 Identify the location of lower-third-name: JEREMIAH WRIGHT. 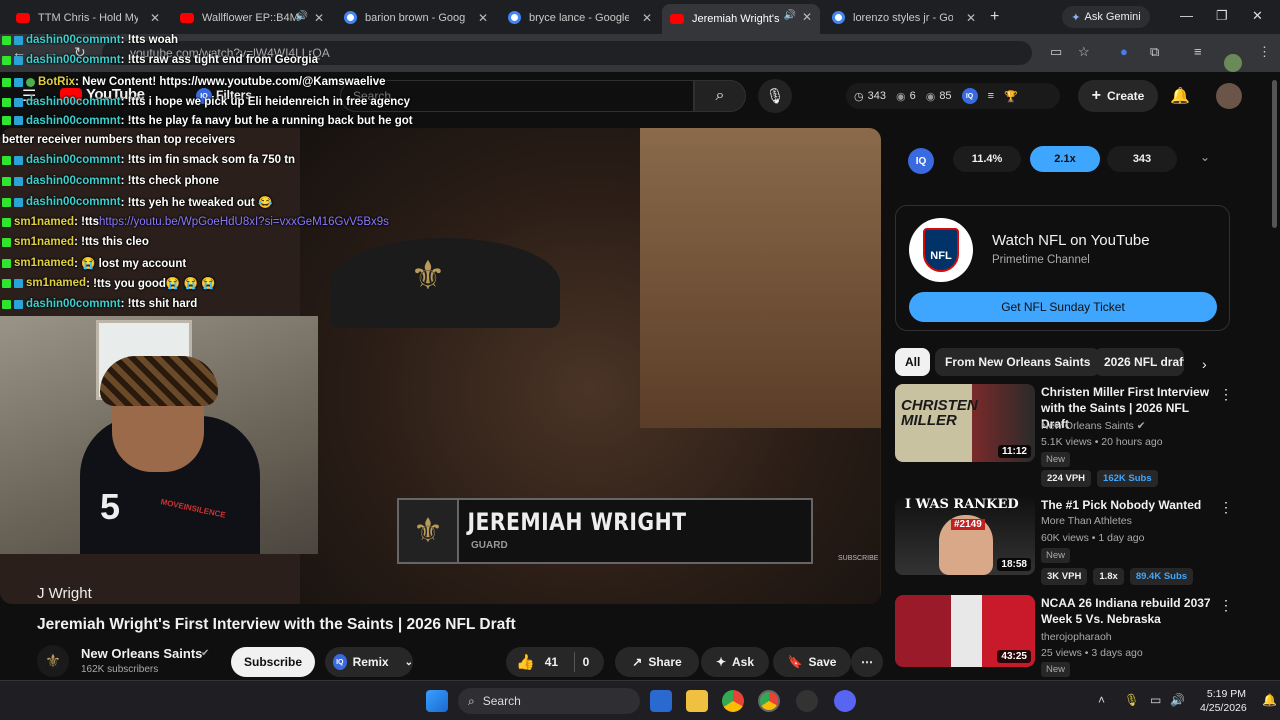
(577, 522).